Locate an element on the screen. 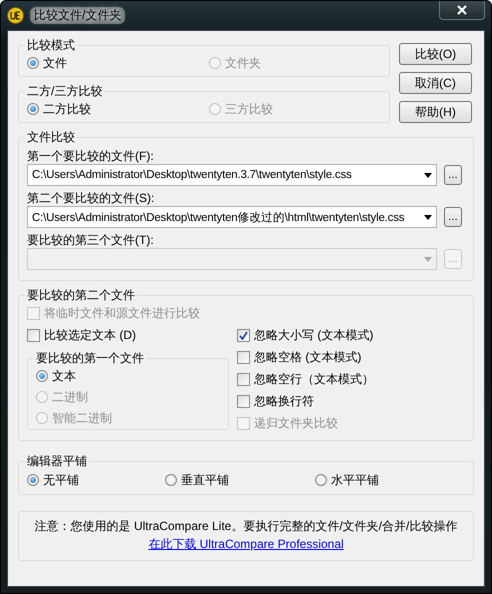 This screenshot has width=492, height=594. group-title: 要比较的第一个文件 is located at coordinates (90, 358).